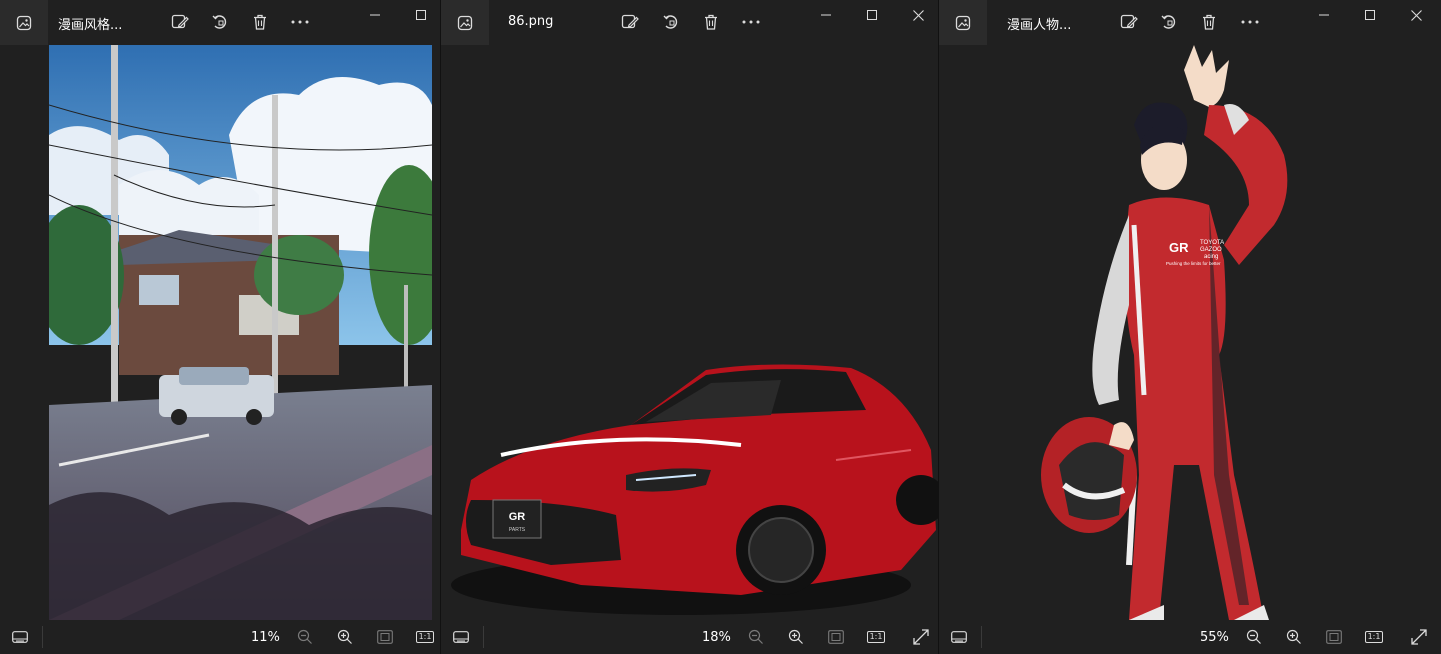  What do you see at coordinates (694, 489) in the screenshot?
I see `red-car-image: GR PARTS` at bounding box center [694, 489].